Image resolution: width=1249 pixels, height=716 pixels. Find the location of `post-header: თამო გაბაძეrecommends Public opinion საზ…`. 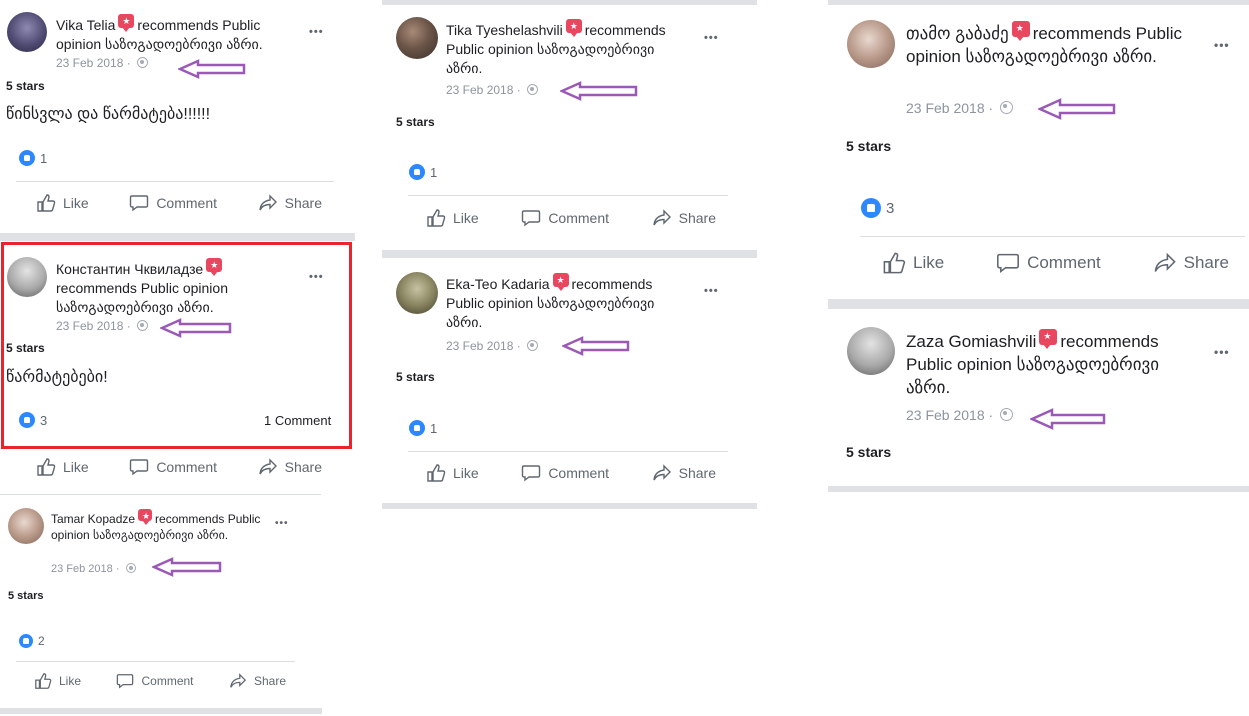

post-header: თამო გაბაძეrecommends Public opinion საზ… is located at coordinates (1051, 45).